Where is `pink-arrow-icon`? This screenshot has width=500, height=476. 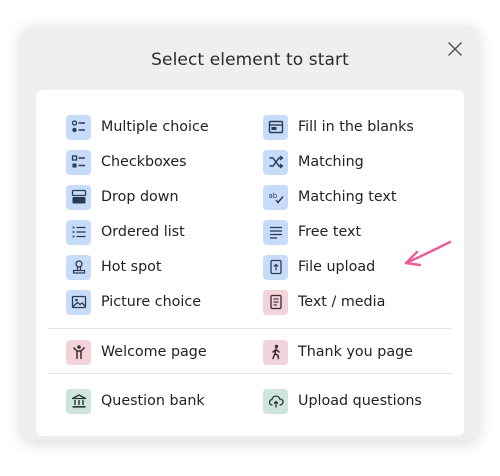 pink-arrow-icon is located at coordinates (428, 253).